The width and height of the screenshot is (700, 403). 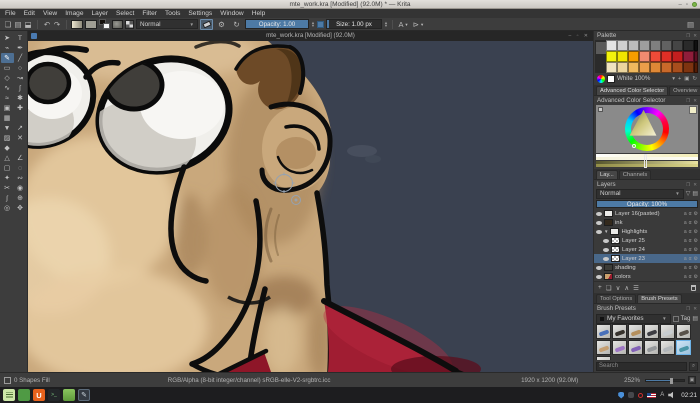 What do you see at coordinates (7, 108) in the screenshot?
I see `transform-tool: ▣` at bounding box center [7, 108].